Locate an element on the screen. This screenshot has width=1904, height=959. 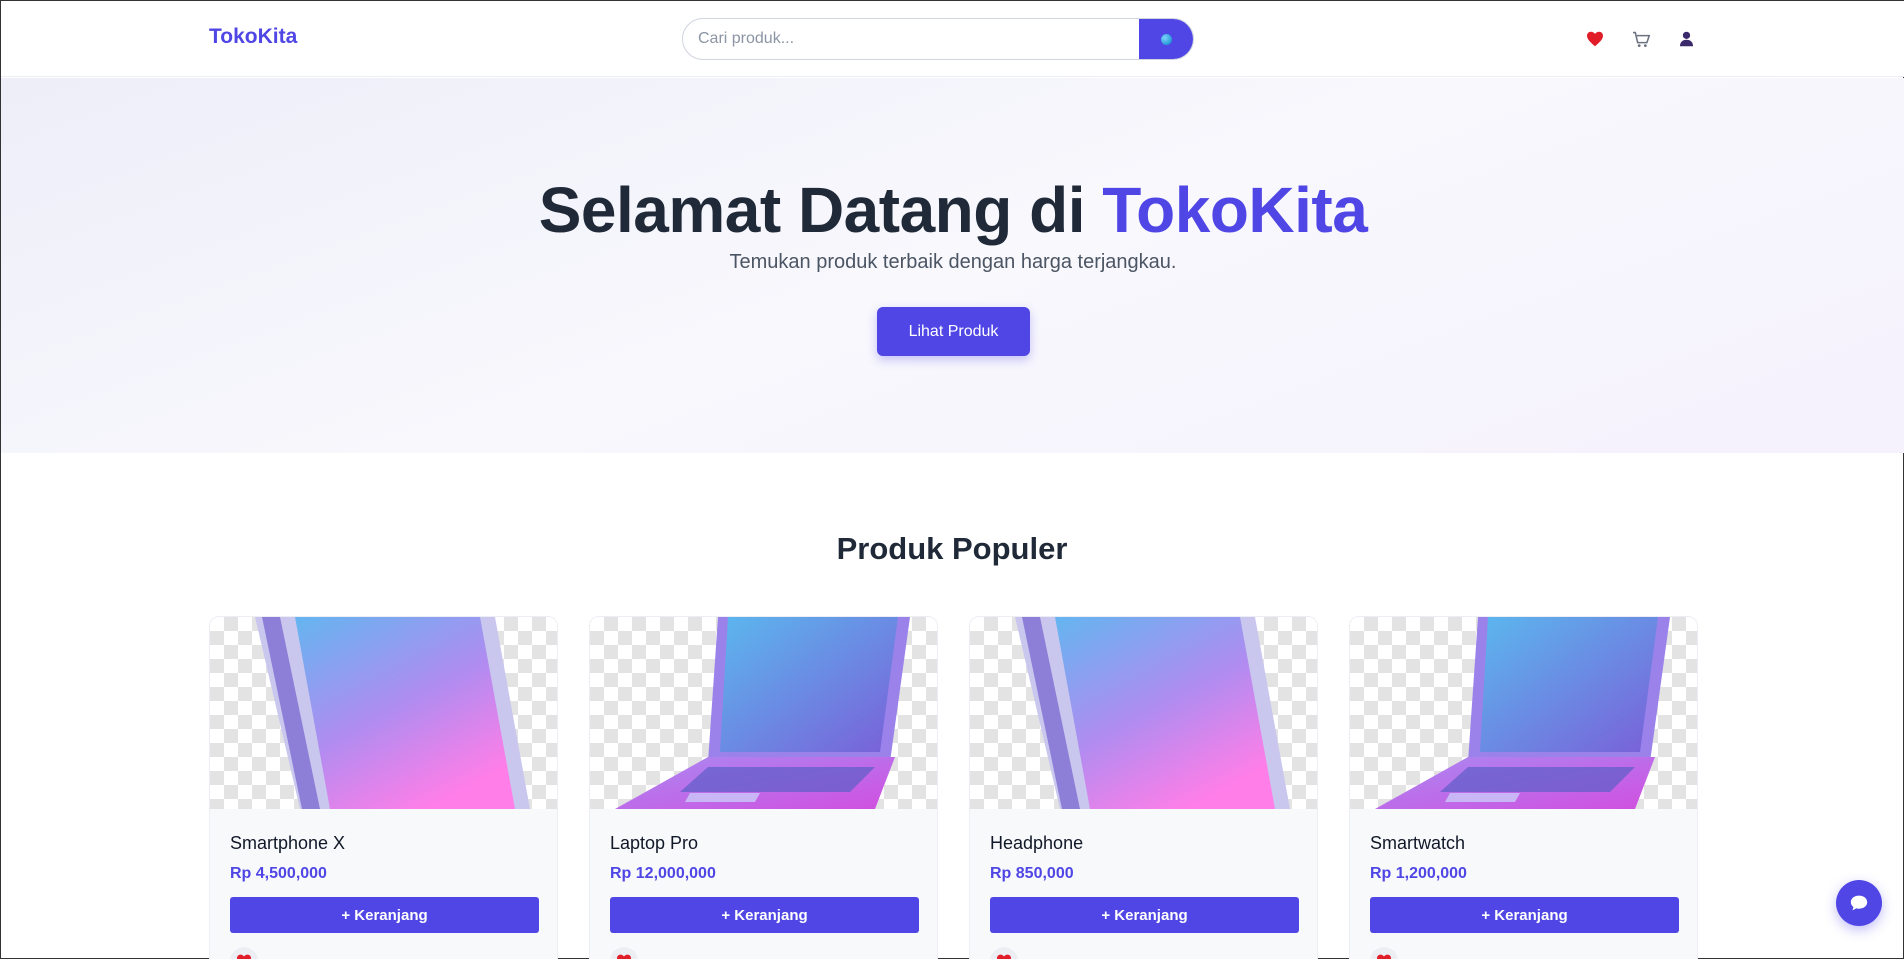
account-link is located at coordinates (1686, 39).